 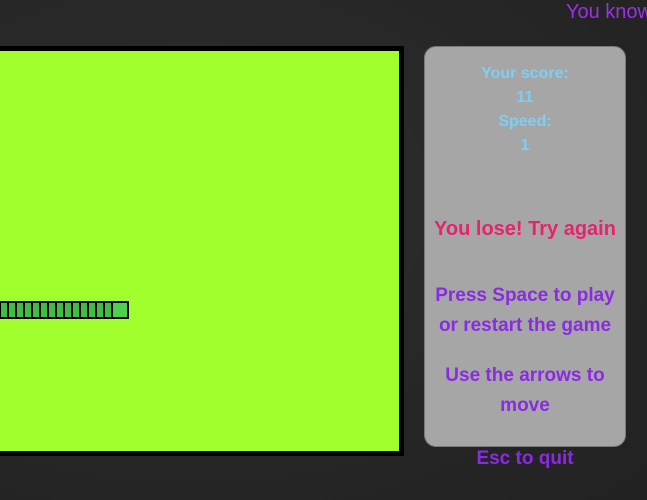 I want to click on speed-value: 1, so click(x=525, y=145).